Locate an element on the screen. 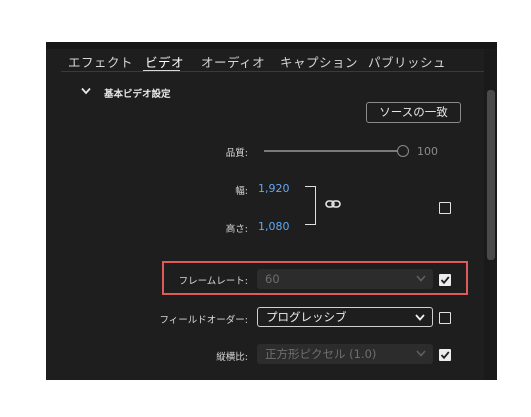 The image size is (531, 417). quality-value: 100 is located at coordinates (427, 151).